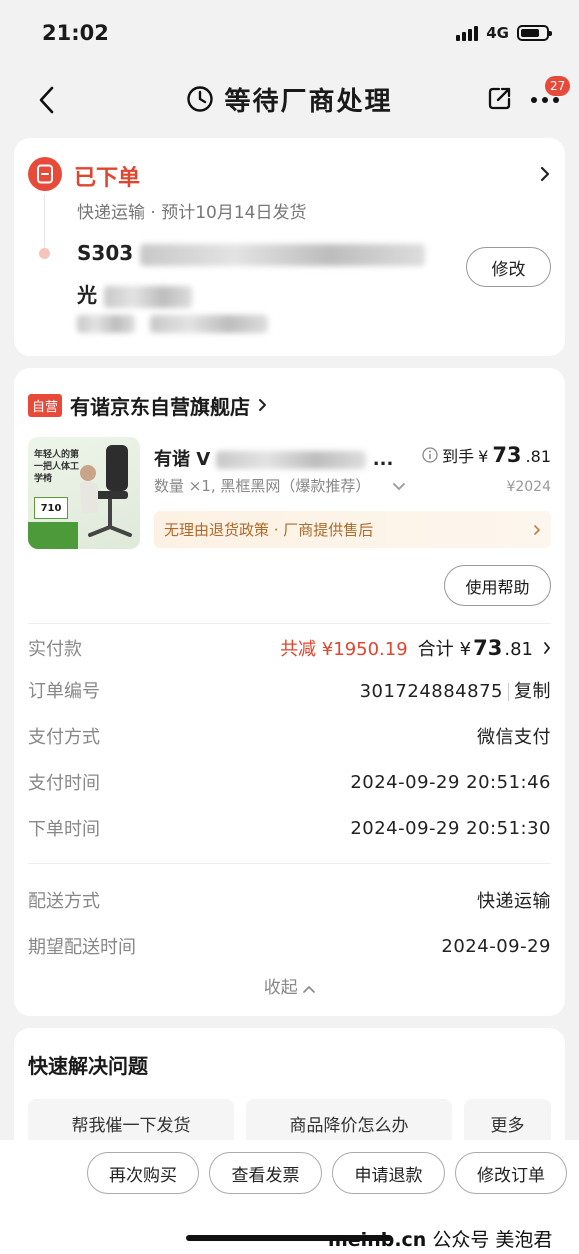 The image size is (579, 1254). What do you see at coordinates (430, 455) in the screenshot?
I see `info-icon` at bounding box center [430, 455].